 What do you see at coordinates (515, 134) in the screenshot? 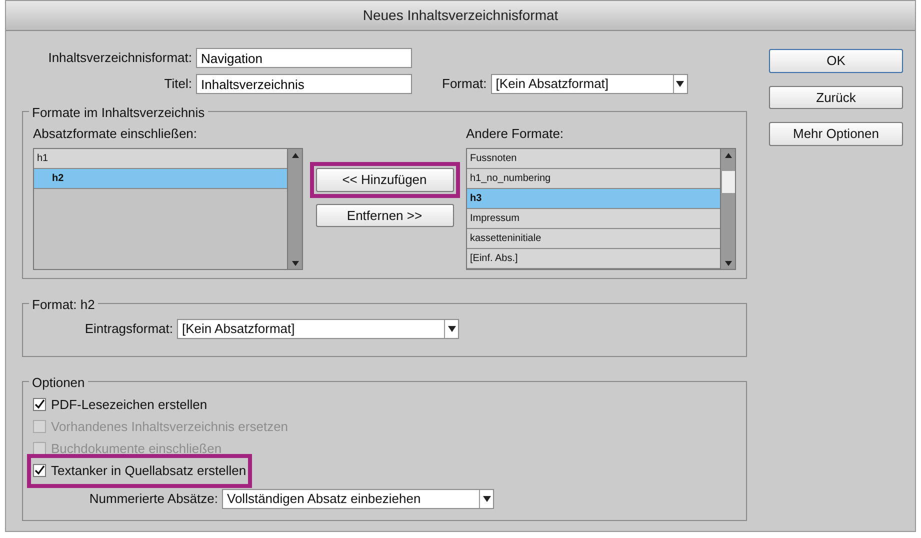
I see `list-label: Andere Formate:` at bounding box center [515, 134].